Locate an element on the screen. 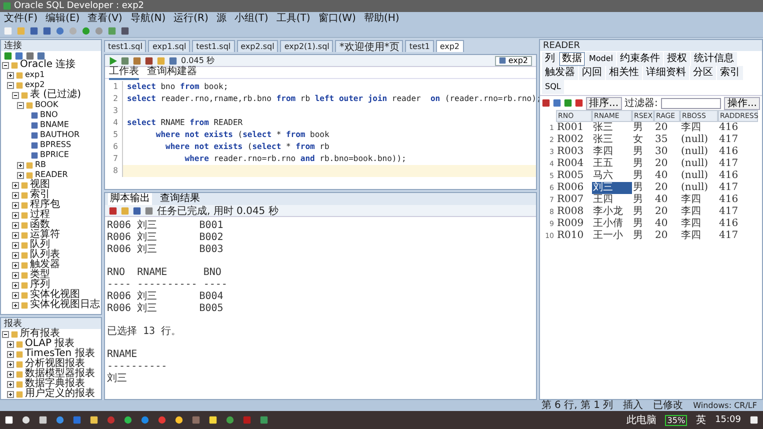 The width and height of the screenshot is (763, 429). menu-item: 导航(N) is located at coordinates (148, 18).